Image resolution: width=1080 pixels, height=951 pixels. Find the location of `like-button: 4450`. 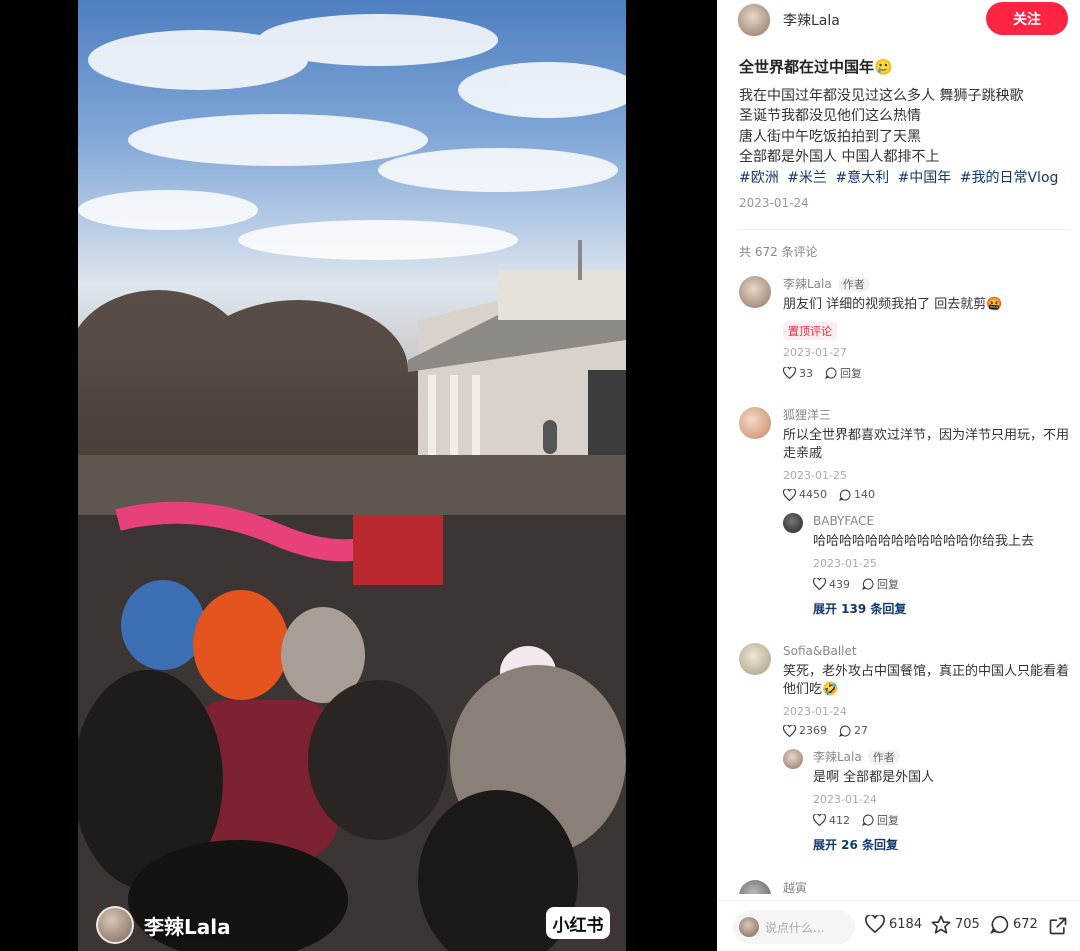

like-button: 4450 is located at coordinates (805, 494).